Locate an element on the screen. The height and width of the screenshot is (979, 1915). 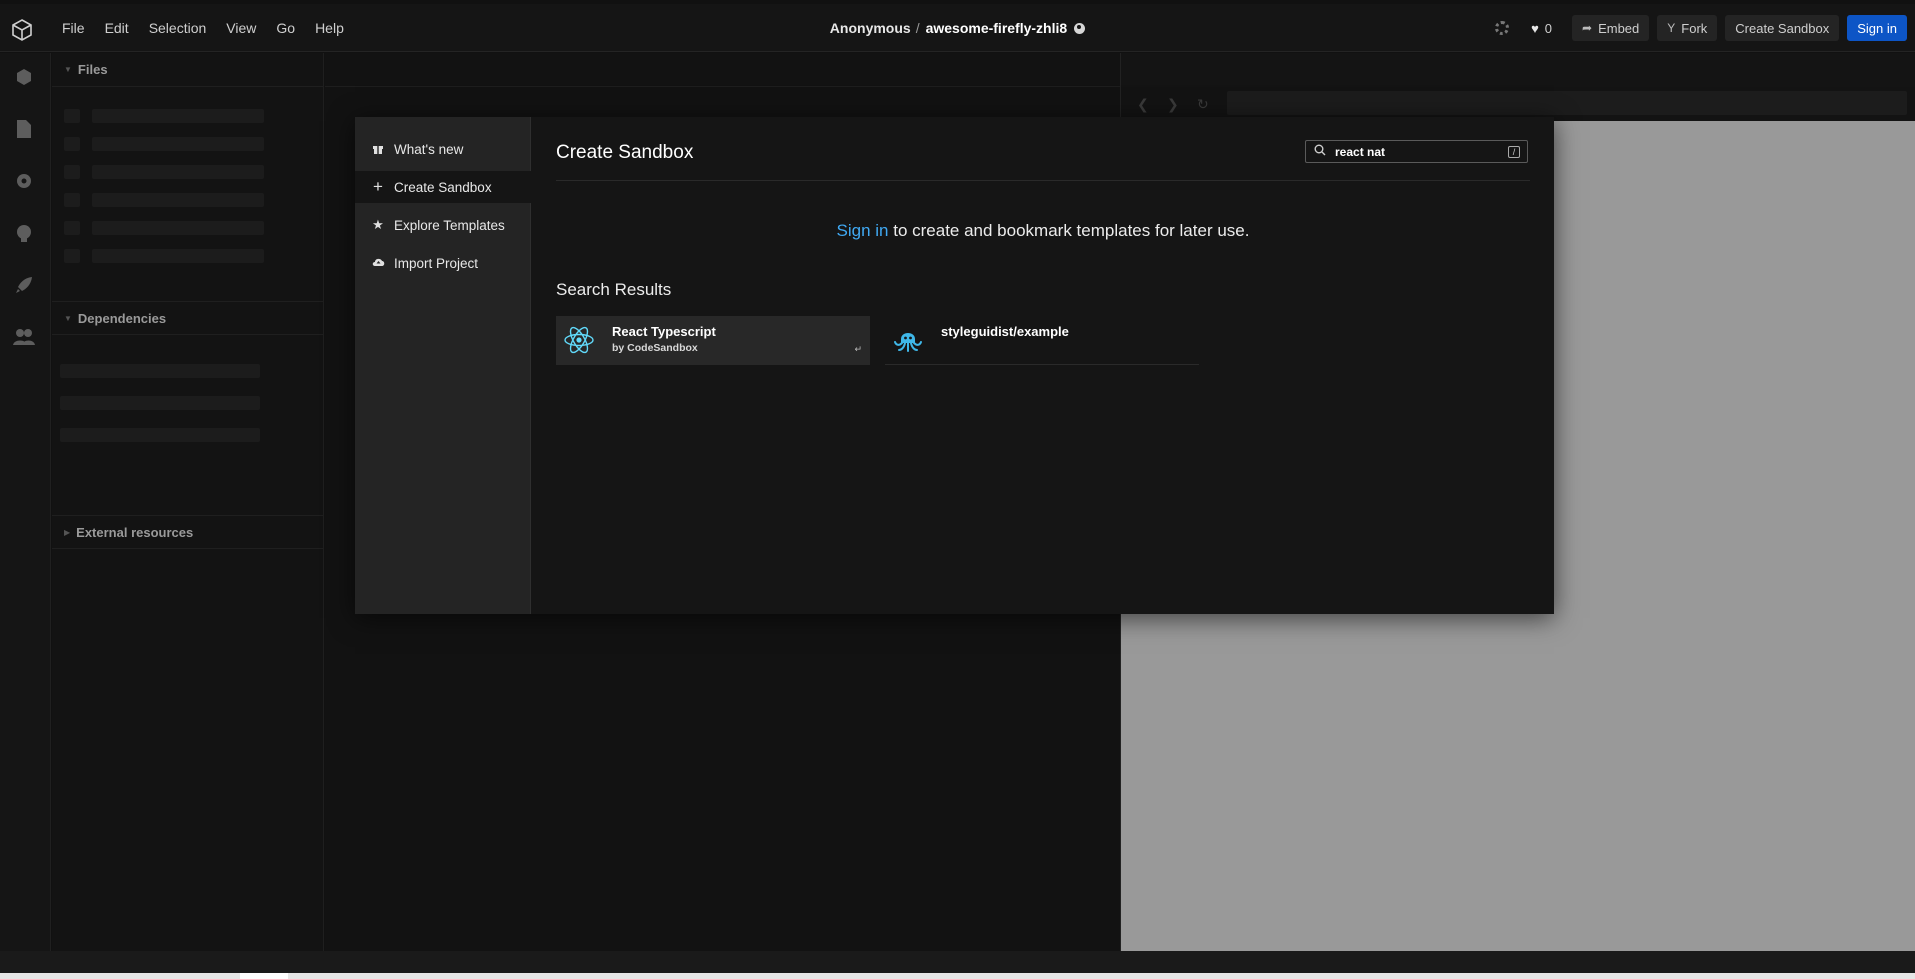
search-icon is located at coordinates (1320, 151).